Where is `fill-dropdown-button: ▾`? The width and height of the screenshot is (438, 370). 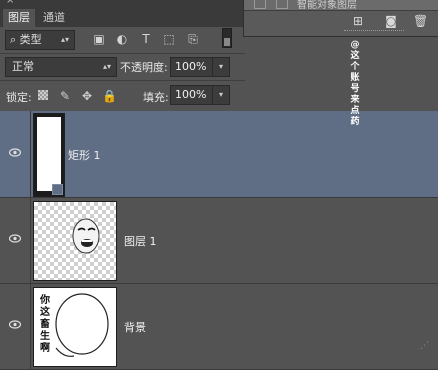 fill-dropdown-button: ▾ is located at coordinates (221, 95).